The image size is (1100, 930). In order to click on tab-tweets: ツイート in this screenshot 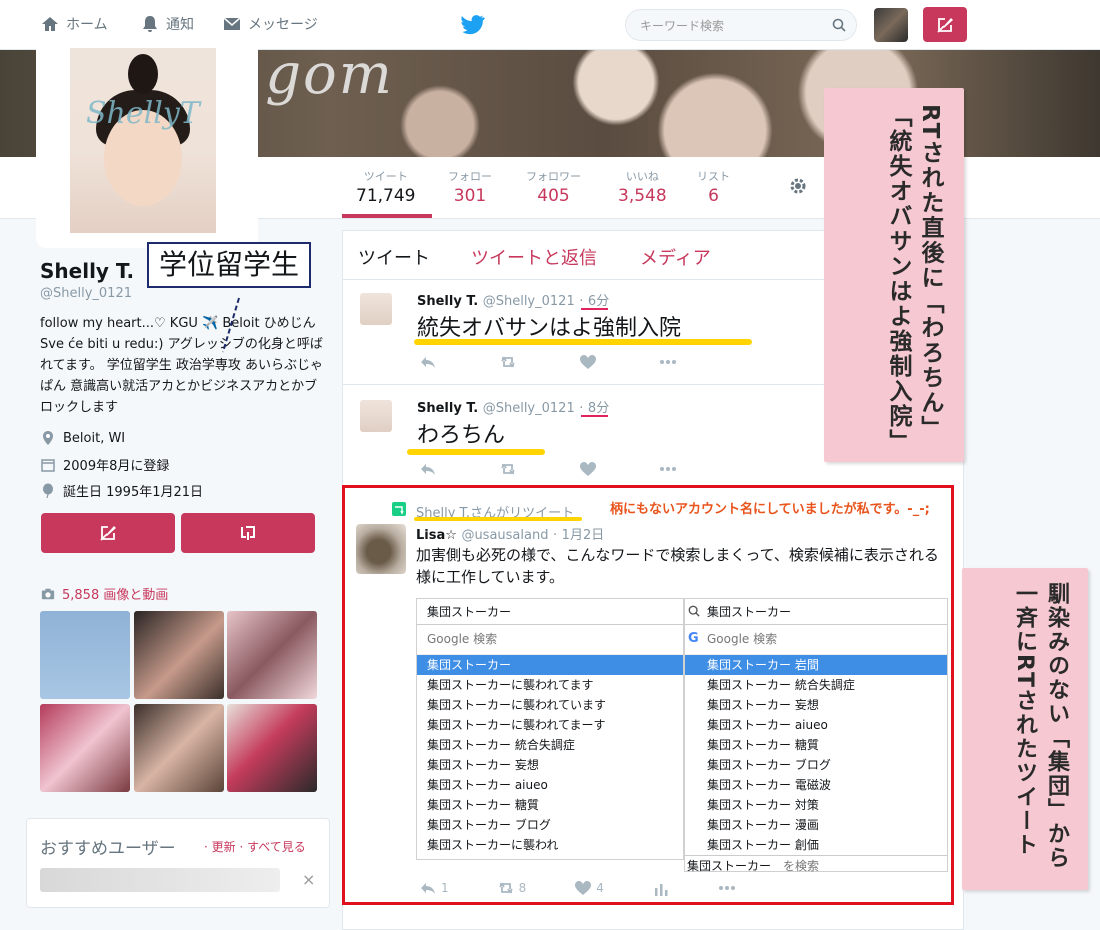, I will do `click(394, 257)`.